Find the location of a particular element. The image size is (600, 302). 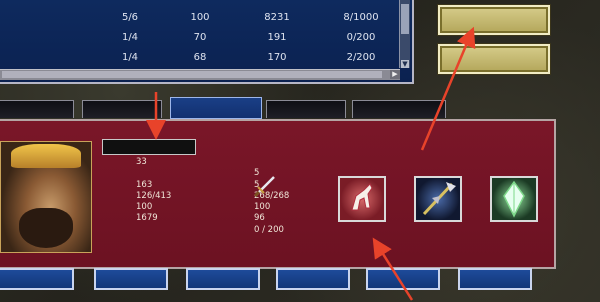

halberd-icon is located at coordinates (439, 199).